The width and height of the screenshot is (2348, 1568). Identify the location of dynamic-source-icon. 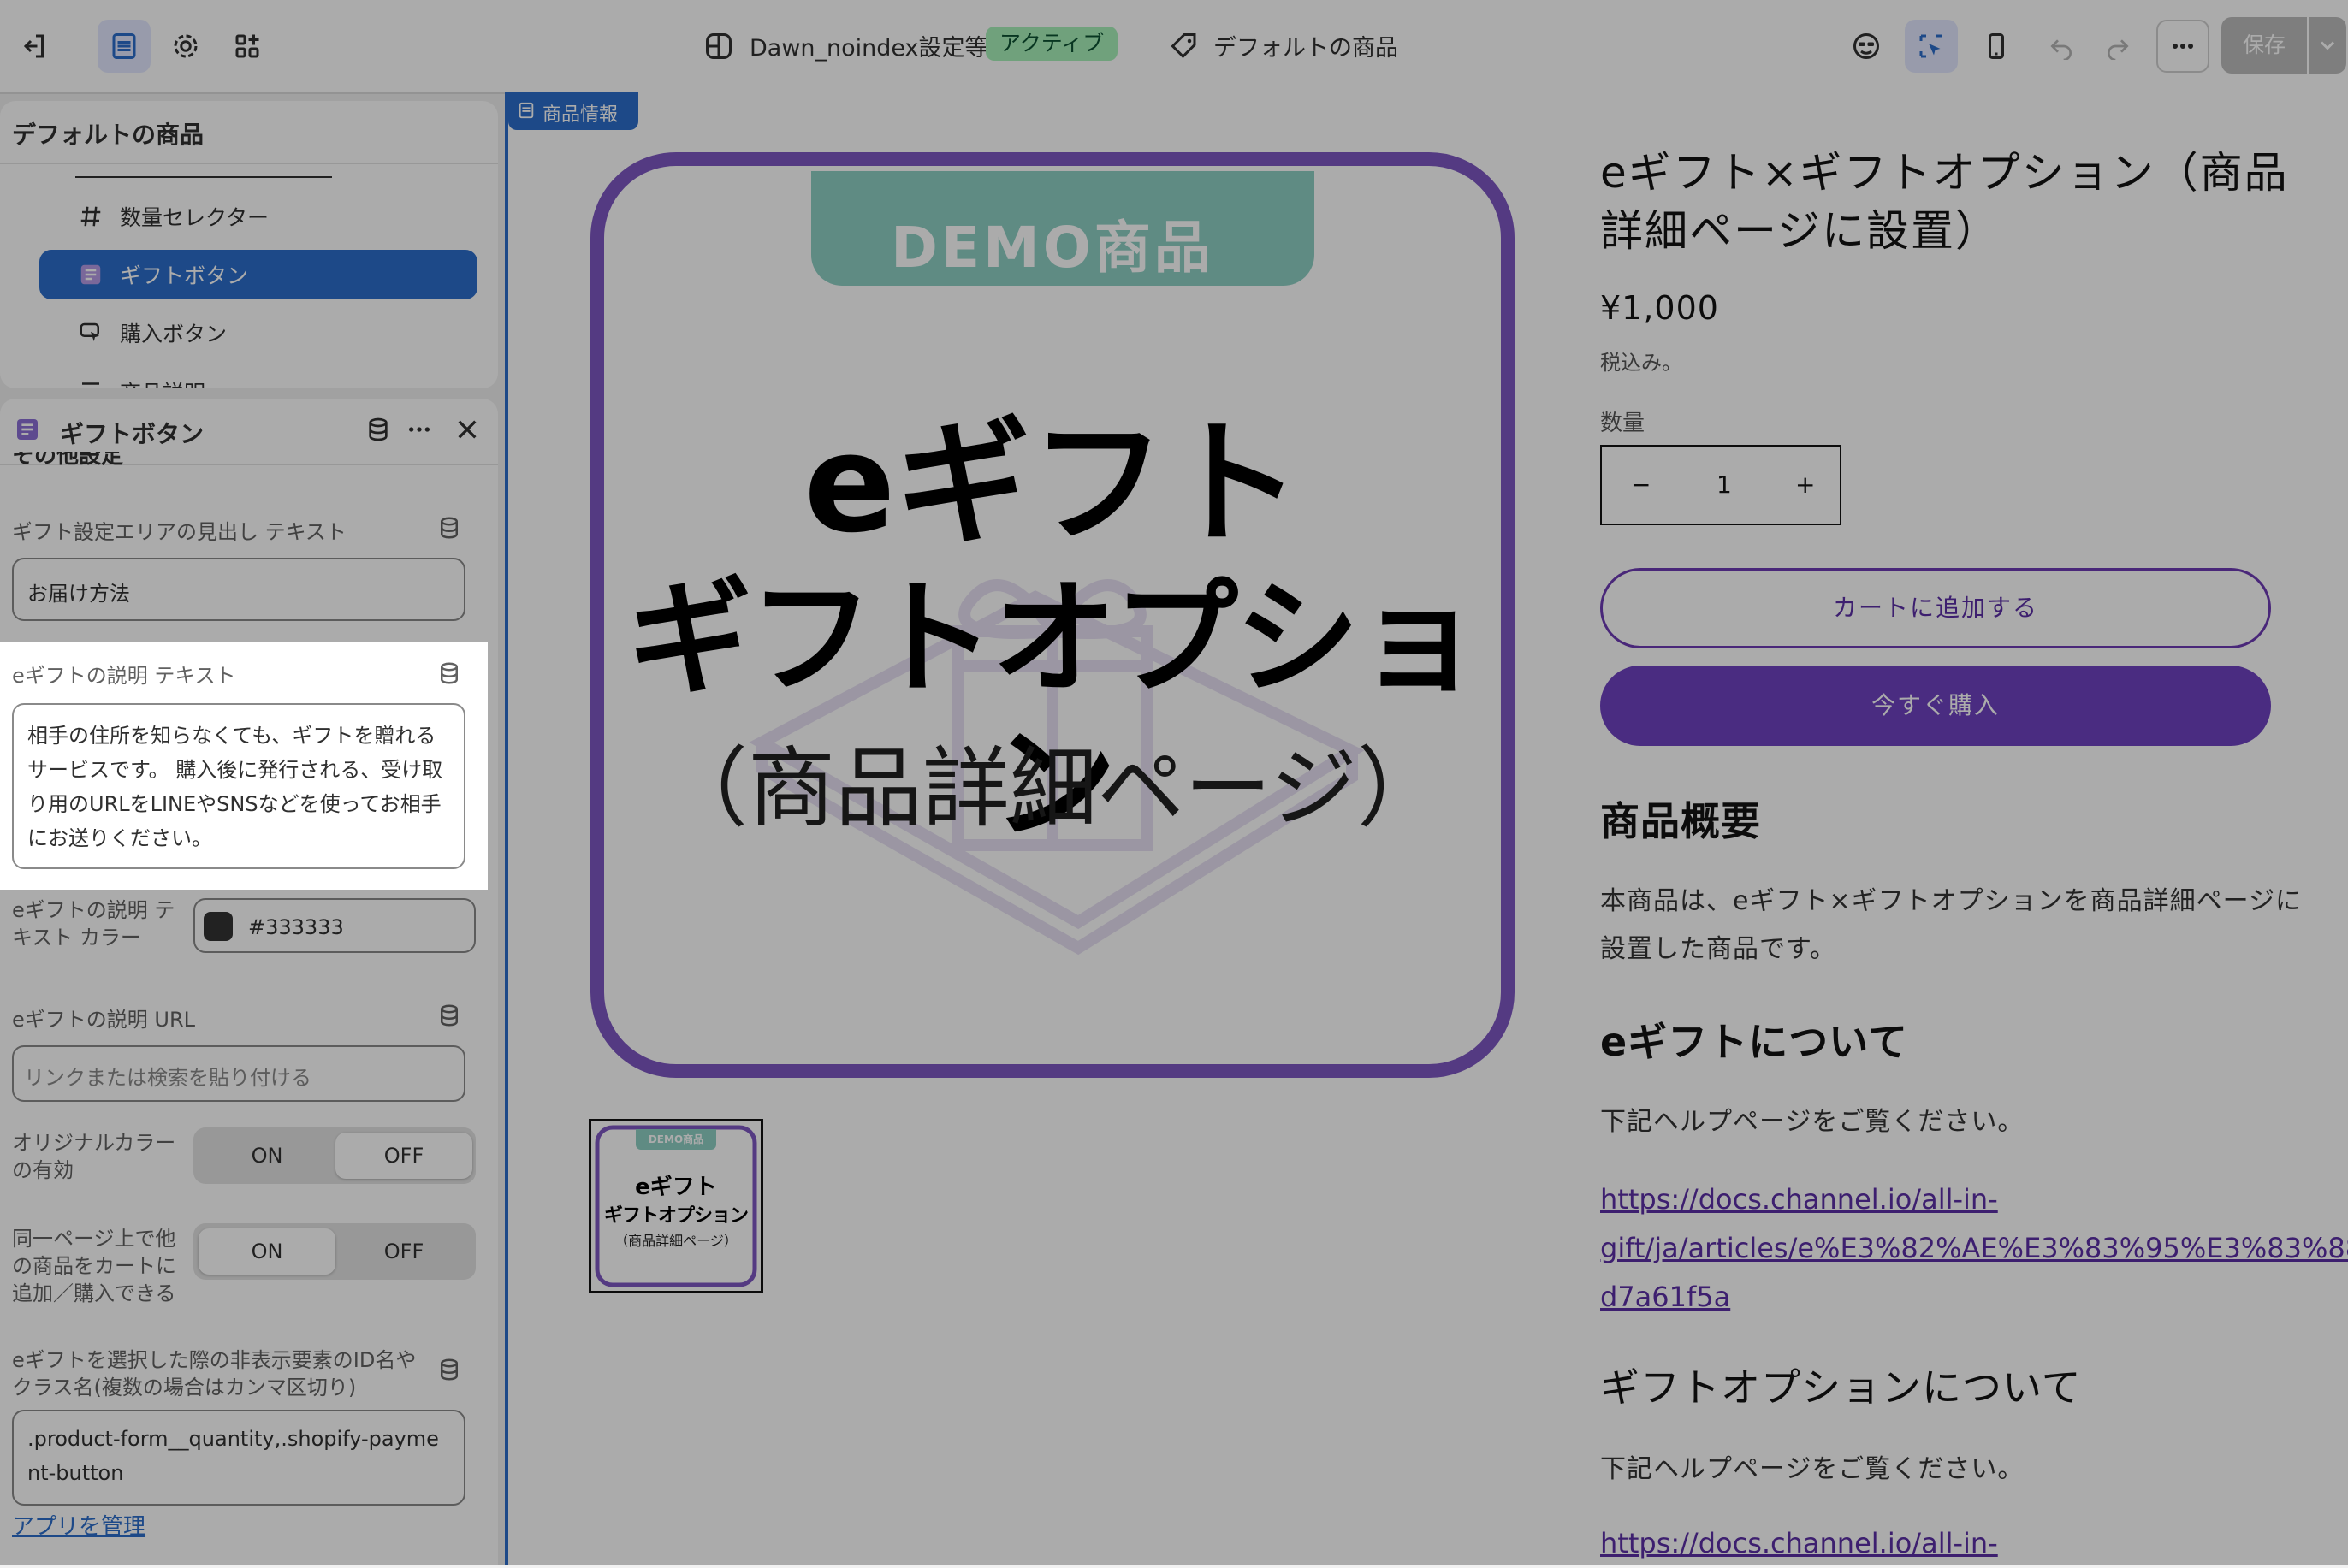
(449, 673).